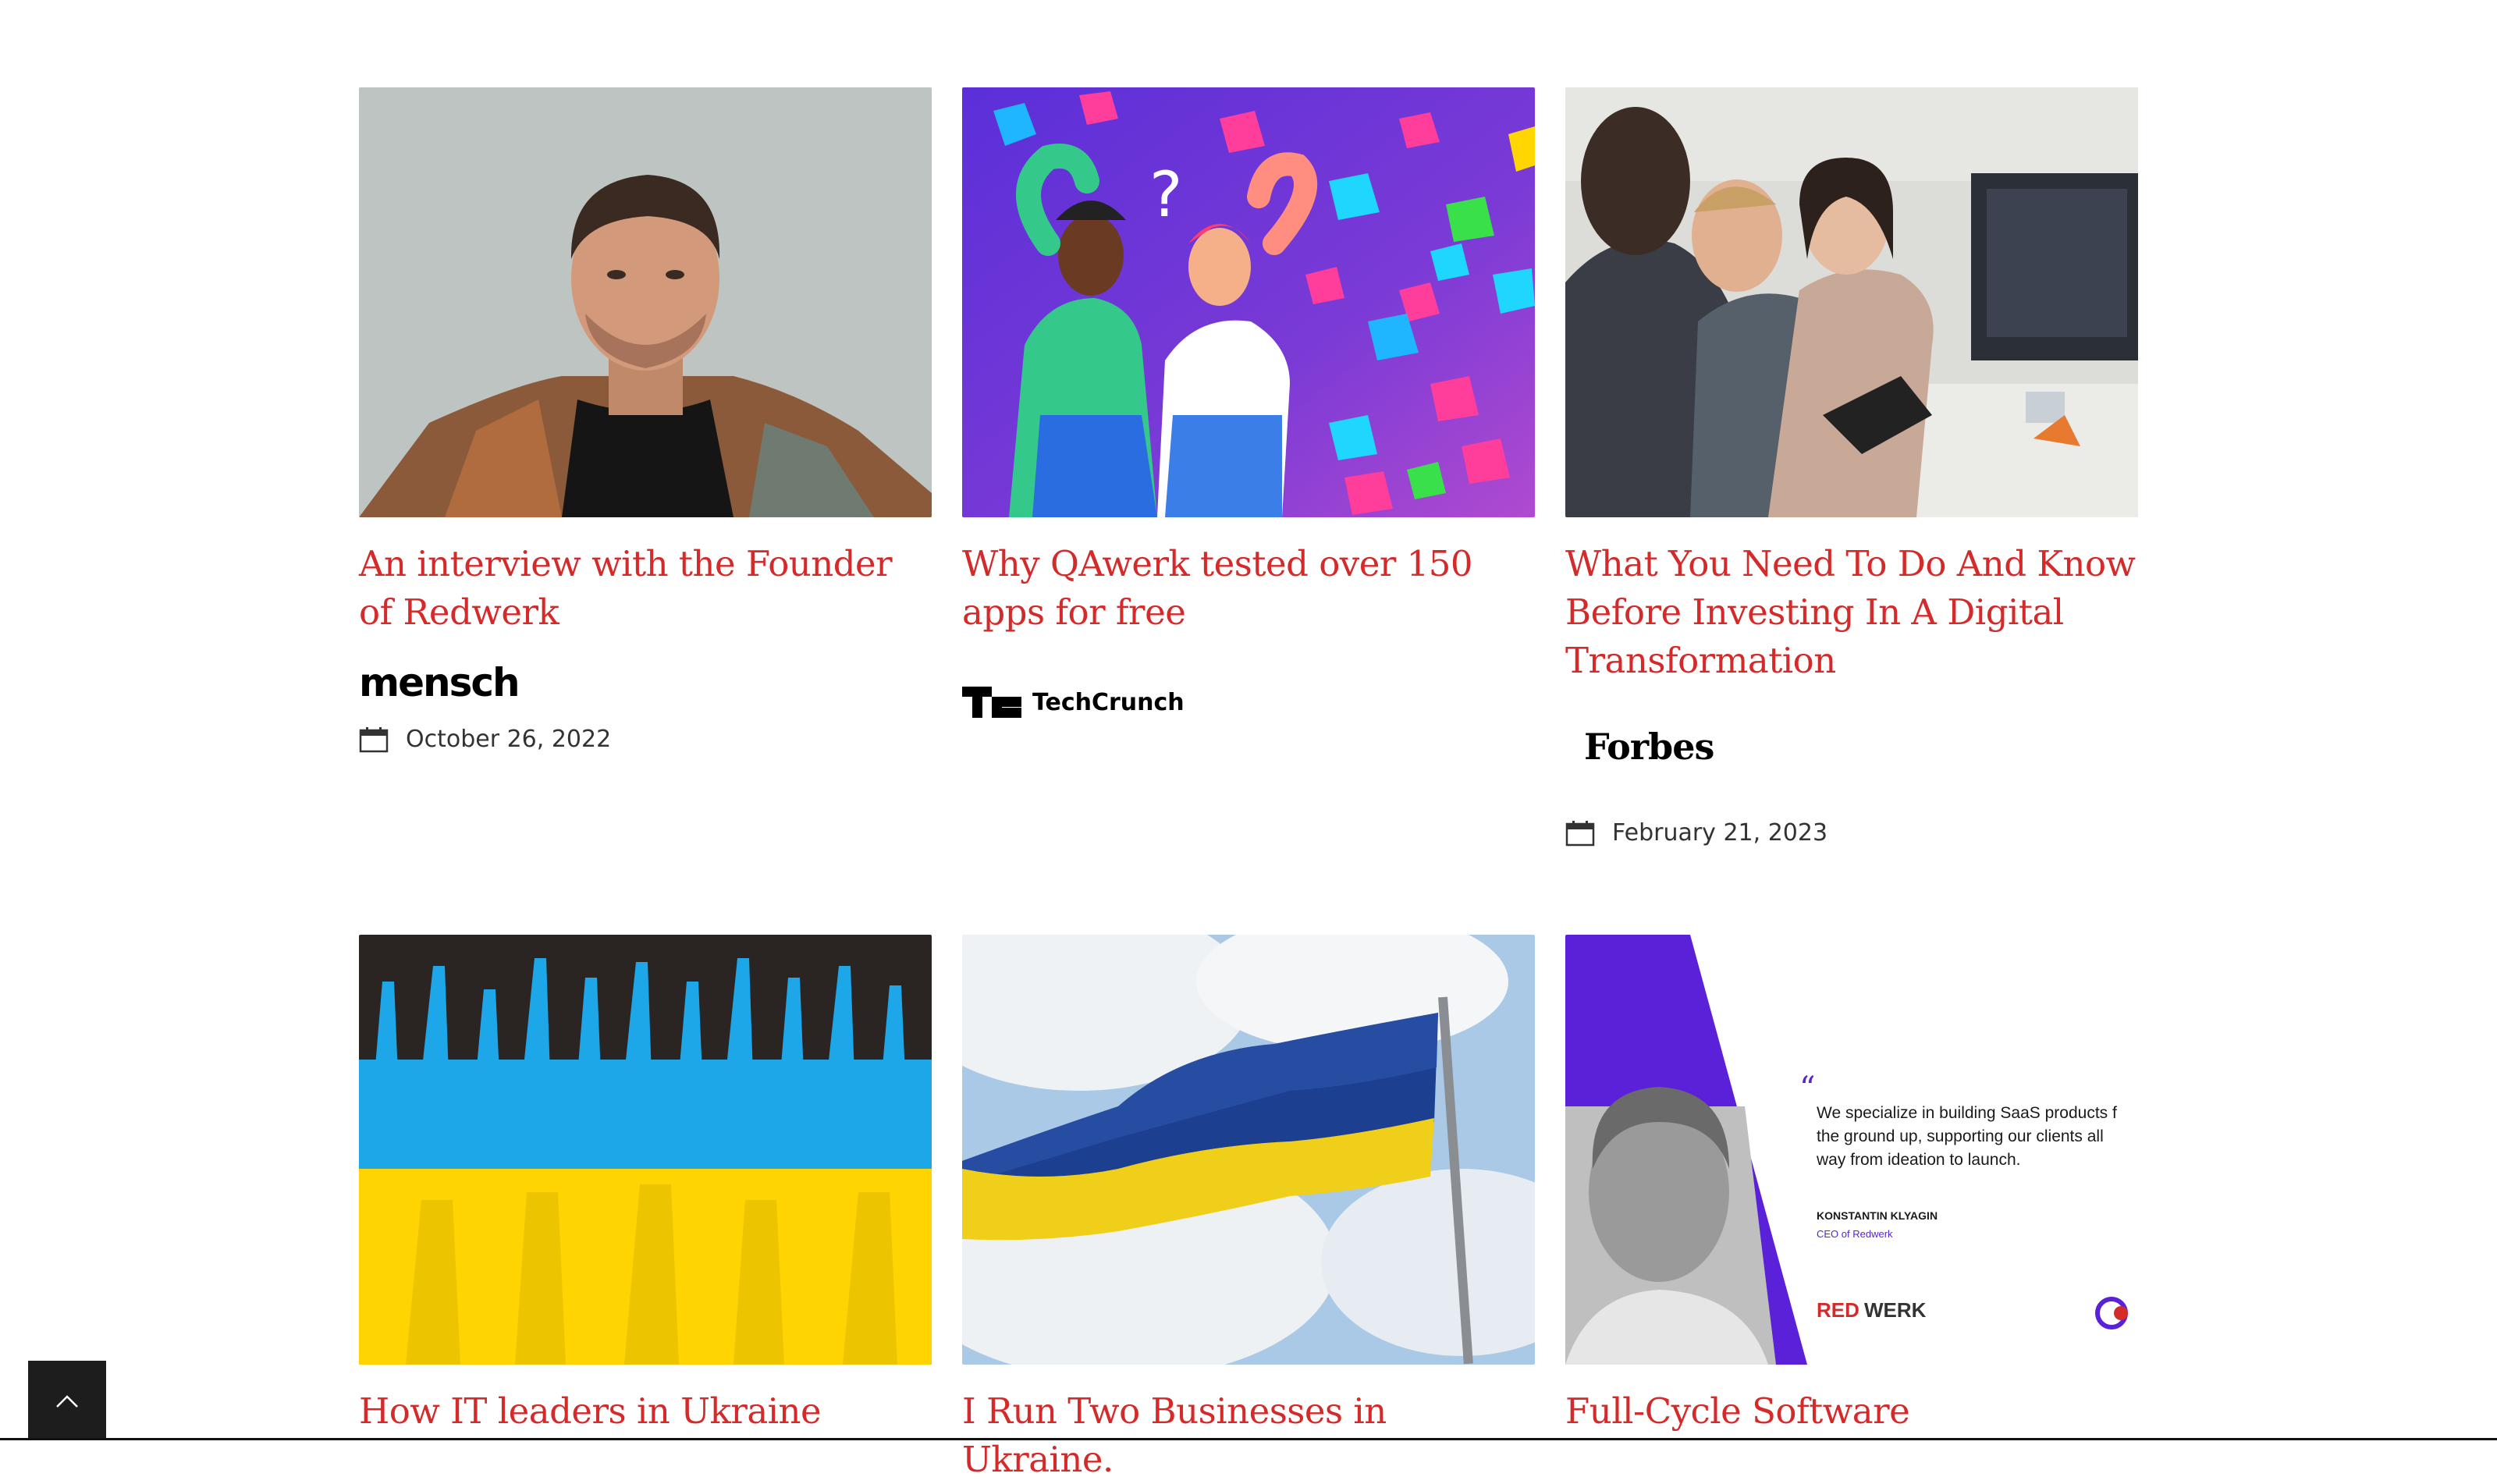  What do you see at coordinates (1248, 1150) in the screenshot?
I see `article-thumbnail-ukraine-flag` at bounding box center [1248, 1150].